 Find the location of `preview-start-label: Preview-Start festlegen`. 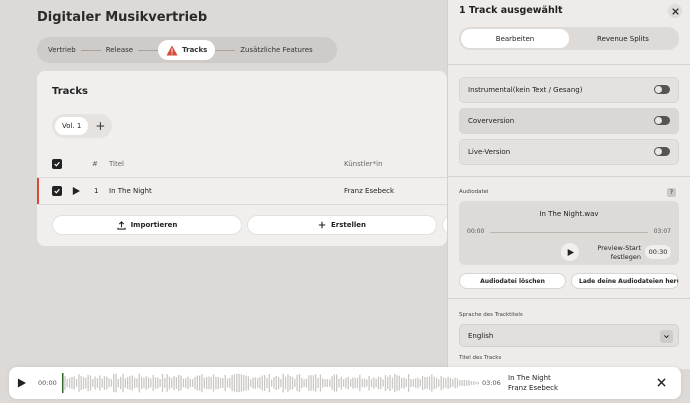

preview-start-label: Preview-Start festlegen is located at coordinates (613, 253).